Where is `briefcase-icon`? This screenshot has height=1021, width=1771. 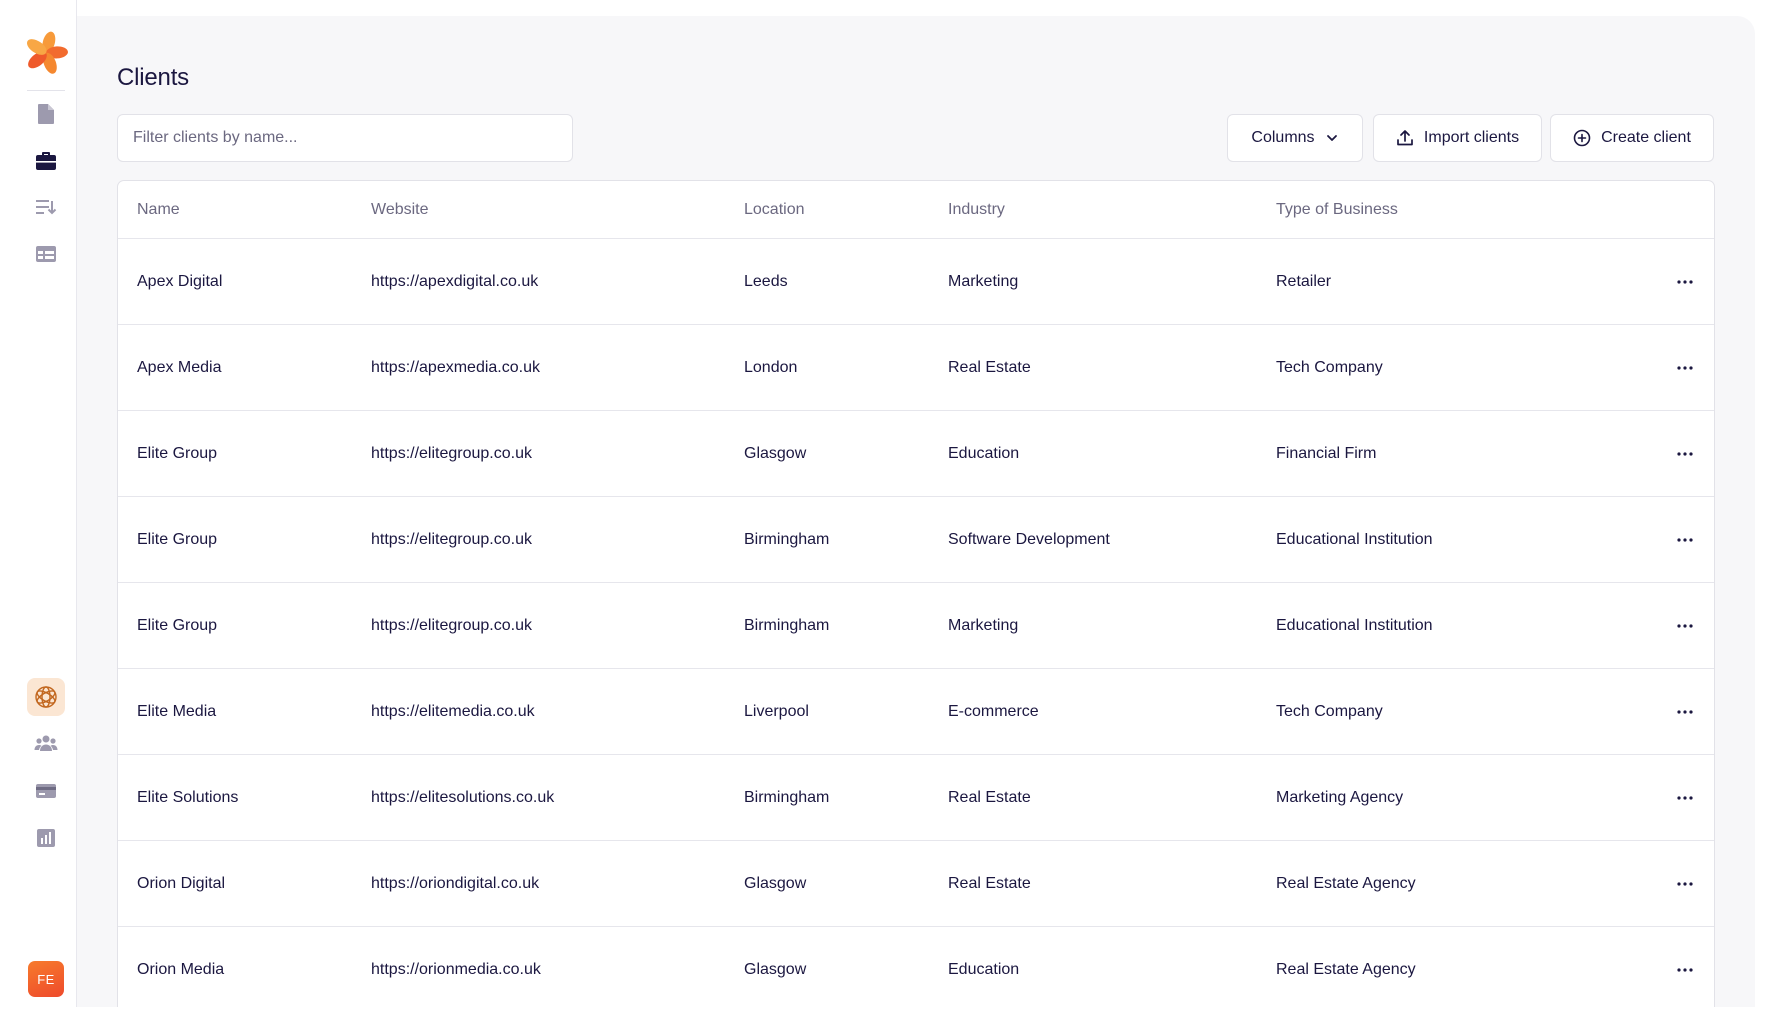 briefcase-icon is located at coordinates (46, 161).